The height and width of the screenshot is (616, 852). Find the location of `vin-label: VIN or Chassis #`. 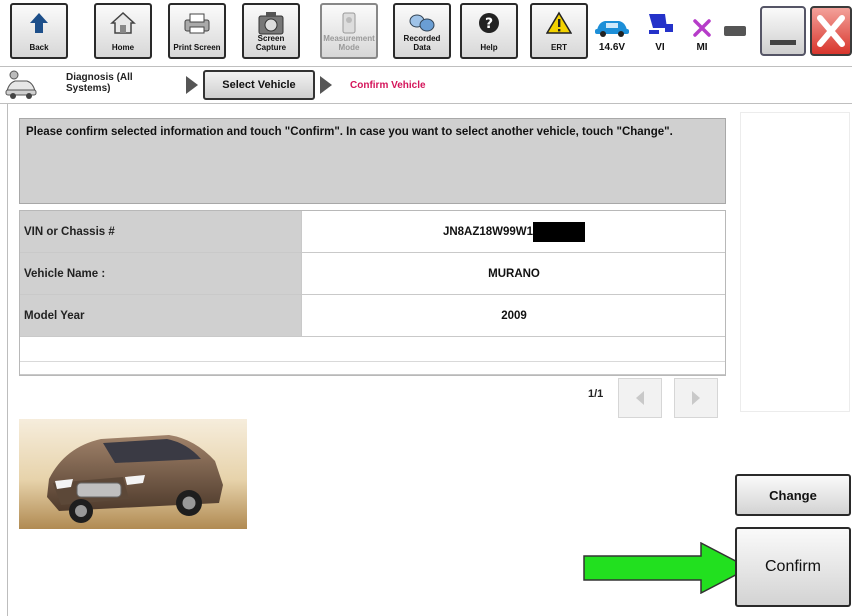

vin-label: VIN or Chassis # is located at coordinates (161, 231).